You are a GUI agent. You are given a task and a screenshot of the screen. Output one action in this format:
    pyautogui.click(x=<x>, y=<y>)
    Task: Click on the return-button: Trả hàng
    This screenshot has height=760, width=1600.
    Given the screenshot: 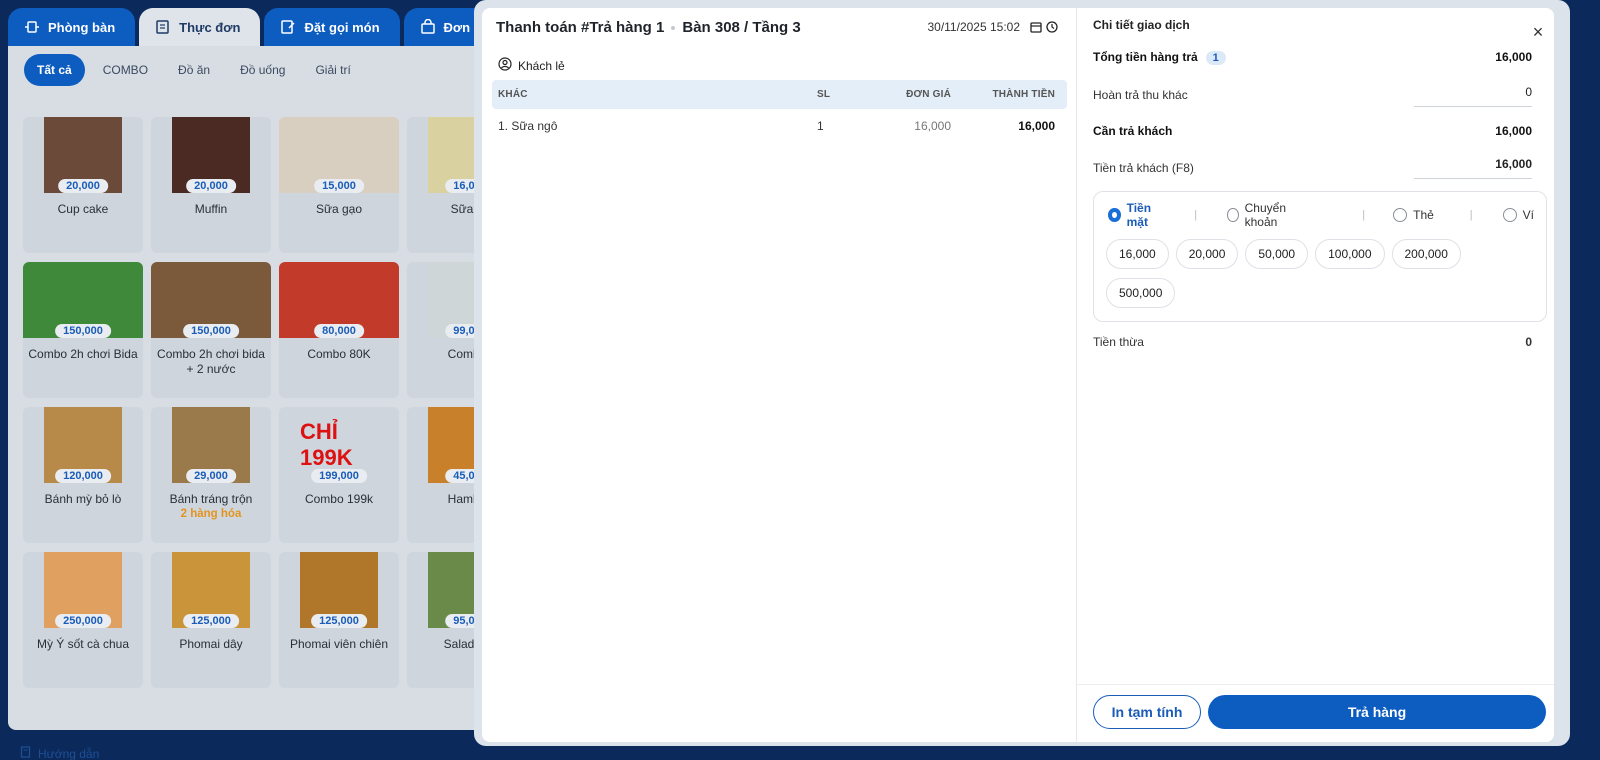 What is the action you would take?
    pyautogui.click(x=1377, y=712)
    